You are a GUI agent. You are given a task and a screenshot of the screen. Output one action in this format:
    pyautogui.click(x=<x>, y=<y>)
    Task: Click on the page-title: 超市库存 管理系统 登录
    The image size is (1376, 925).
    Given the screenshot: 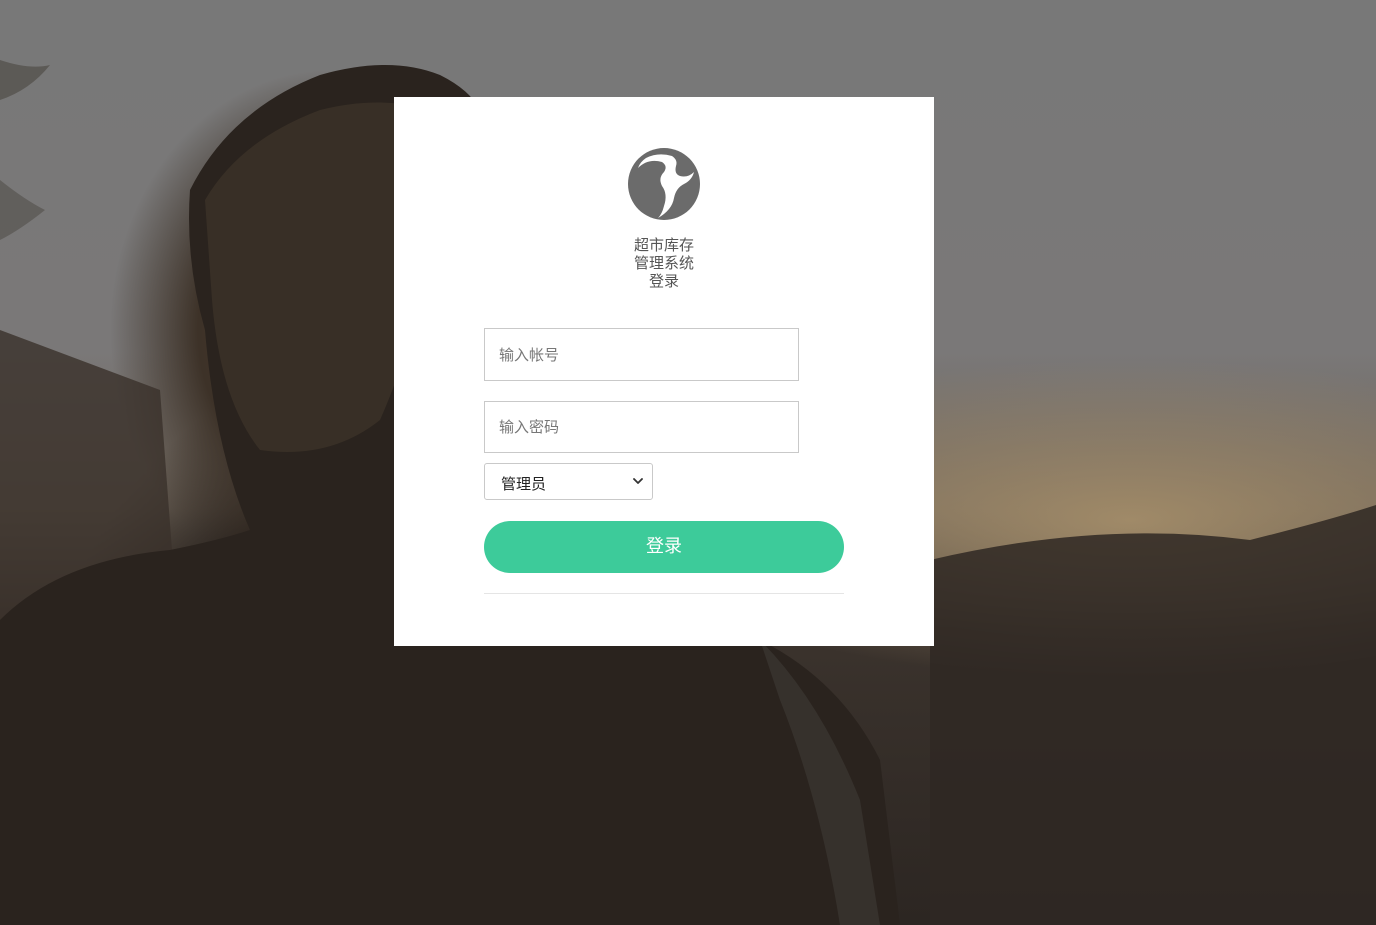 What is the action you would take?
    pyautogui.click(x=664, y=263)
    